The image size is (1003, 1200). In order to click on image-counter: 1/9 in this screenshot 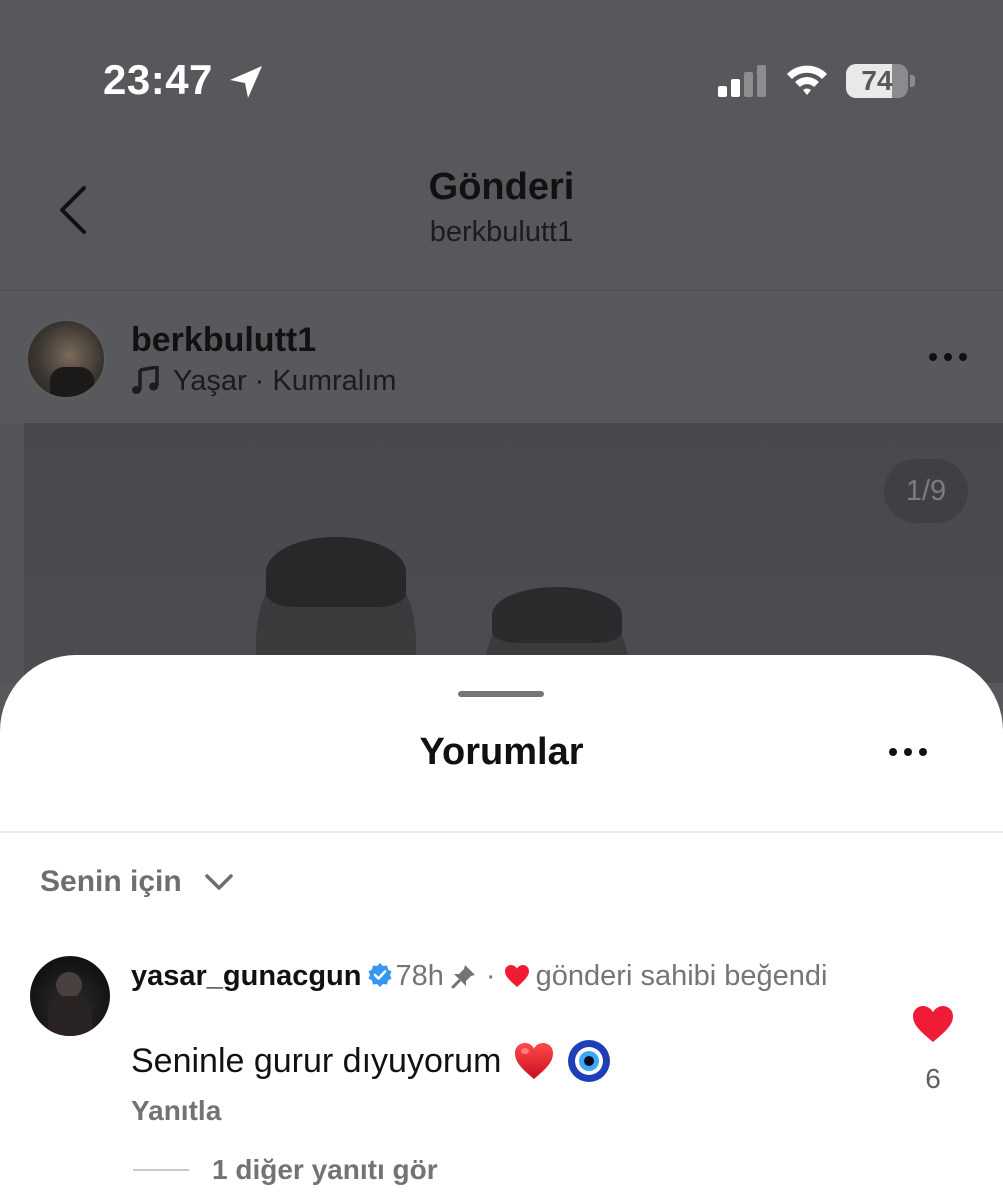, I will do `click(926, 491)`.